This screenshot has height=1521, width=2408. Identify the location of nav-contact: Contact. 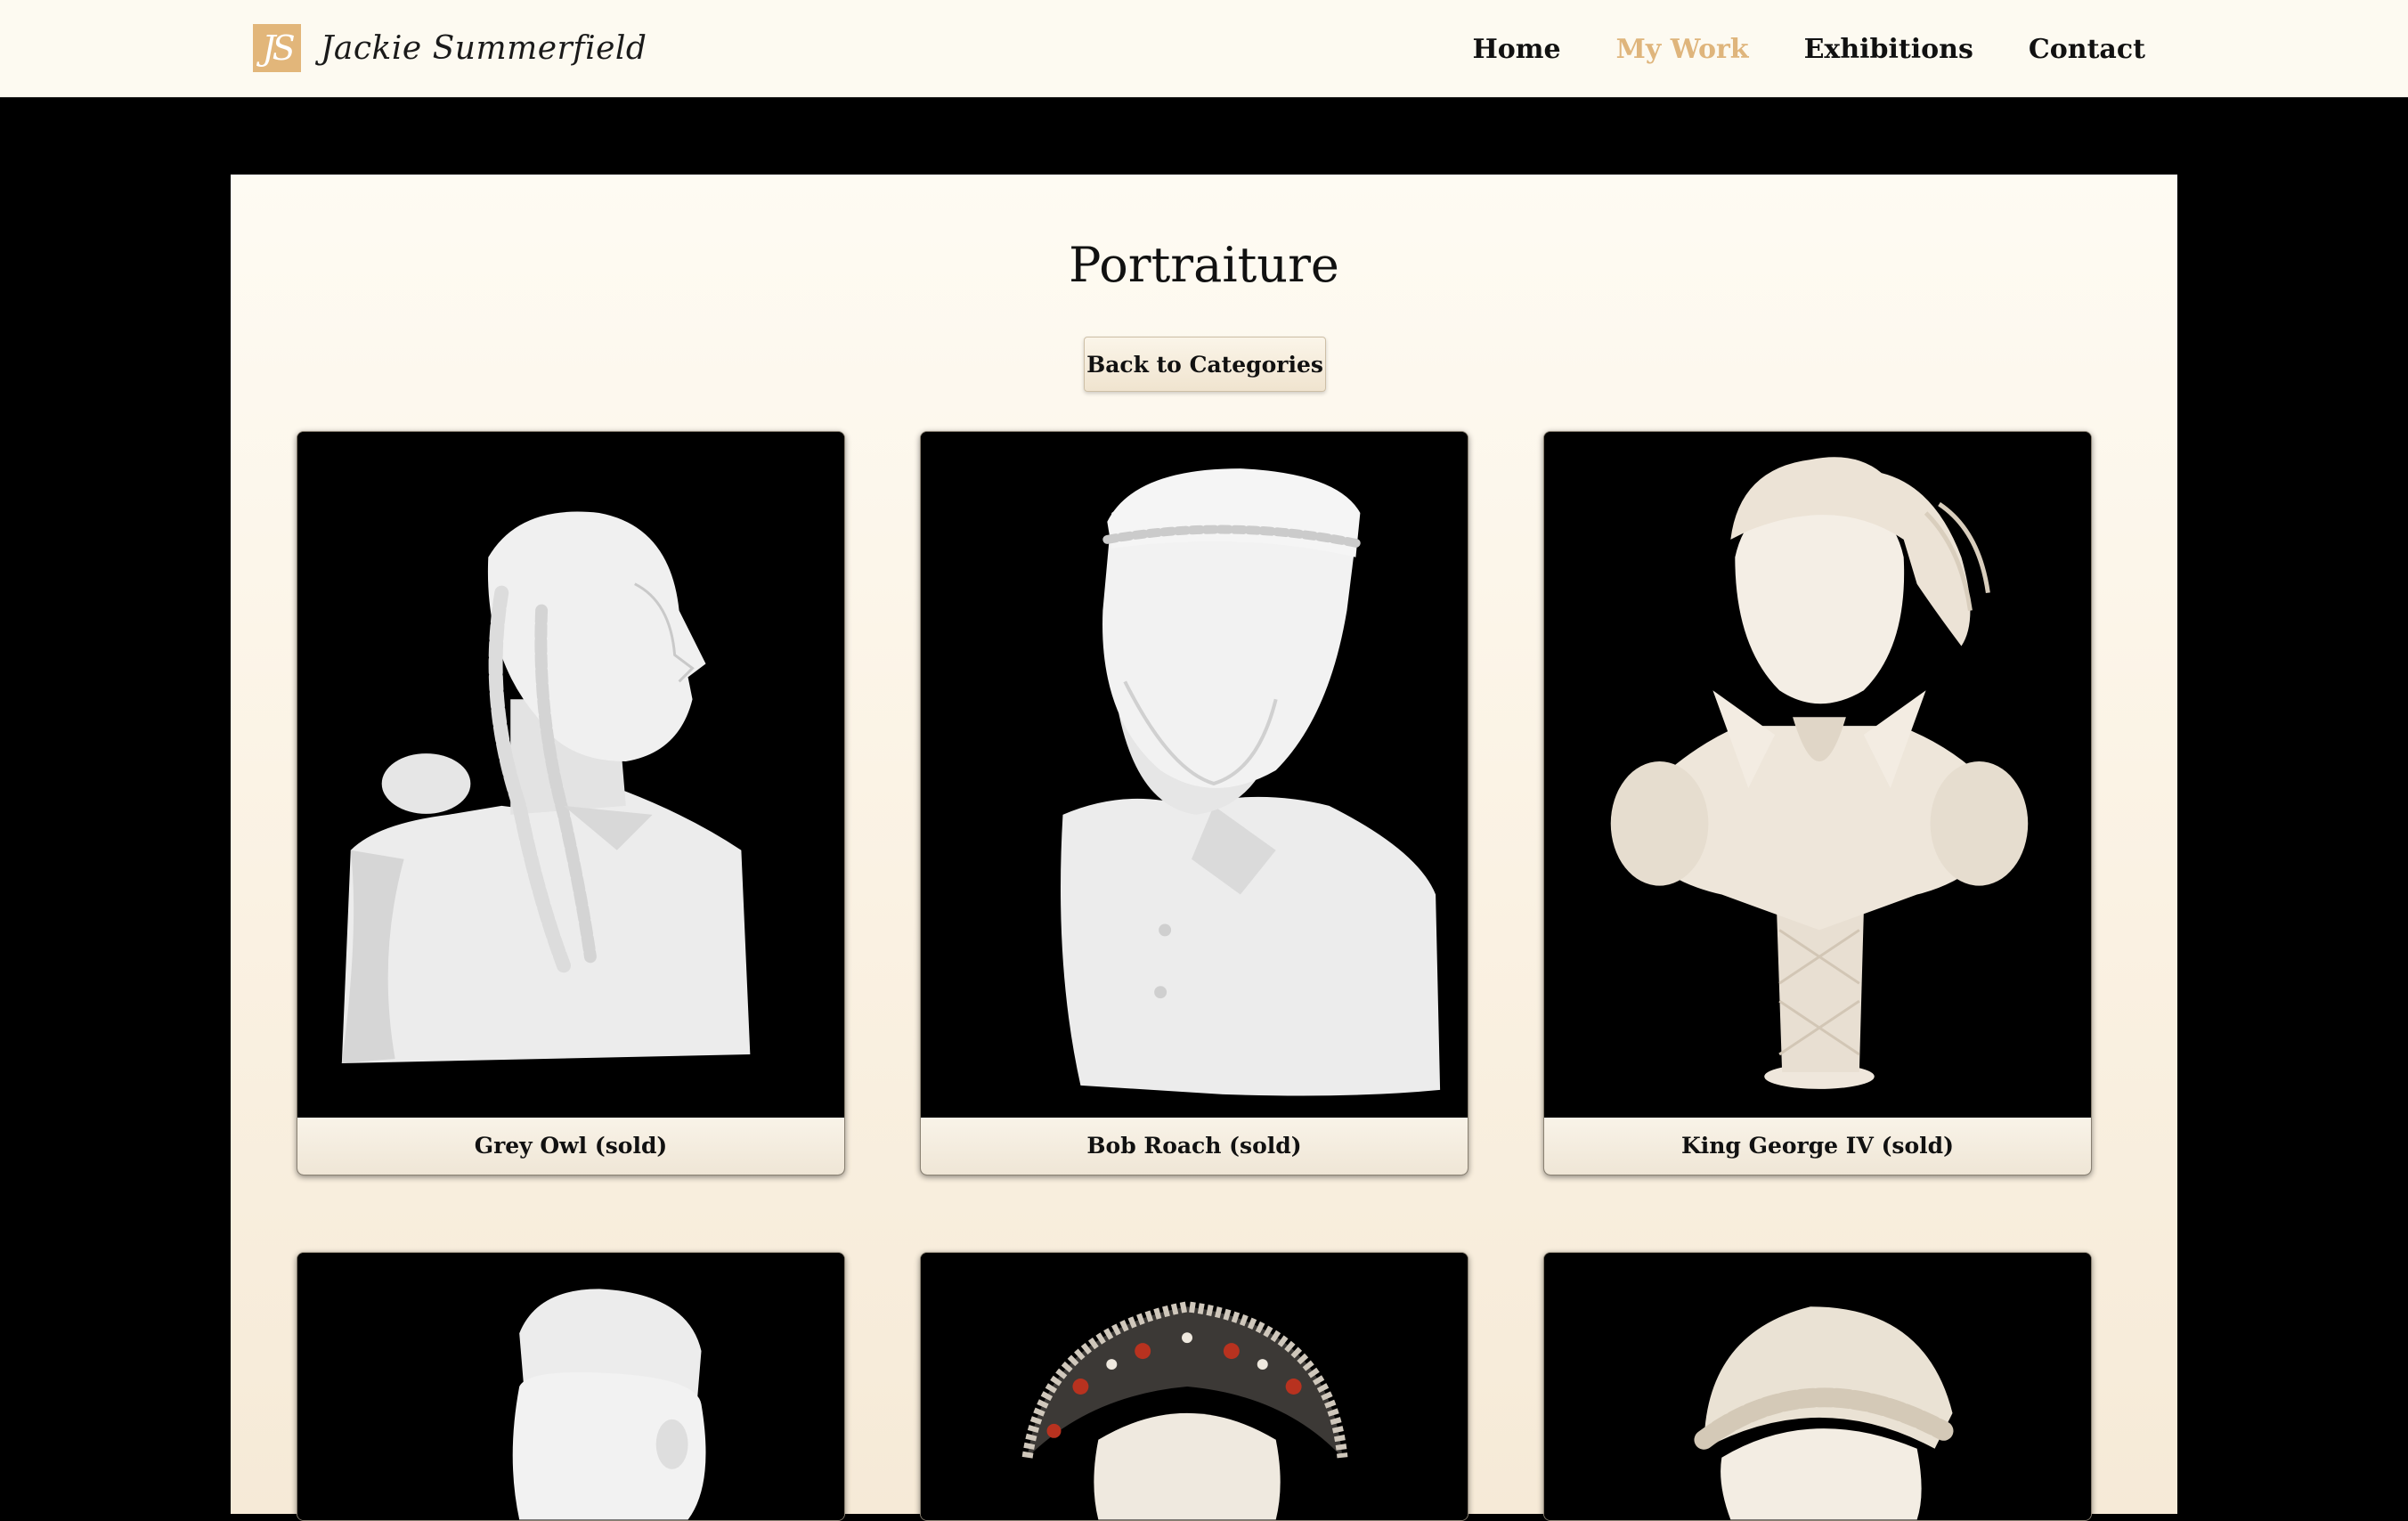
(2087, 50).